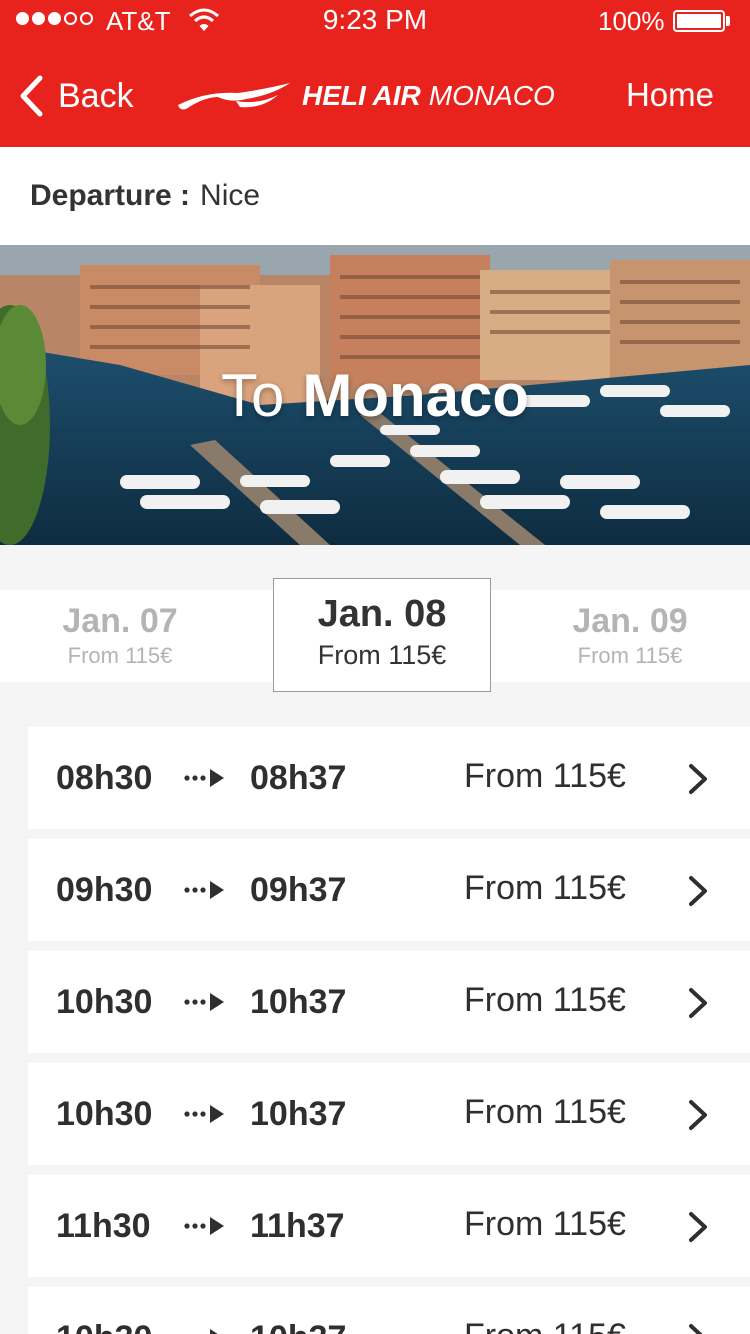 Image resolution: width=750 pixels, height=1334 pixels. I want to click on back-label: Back, so click(96, 95).